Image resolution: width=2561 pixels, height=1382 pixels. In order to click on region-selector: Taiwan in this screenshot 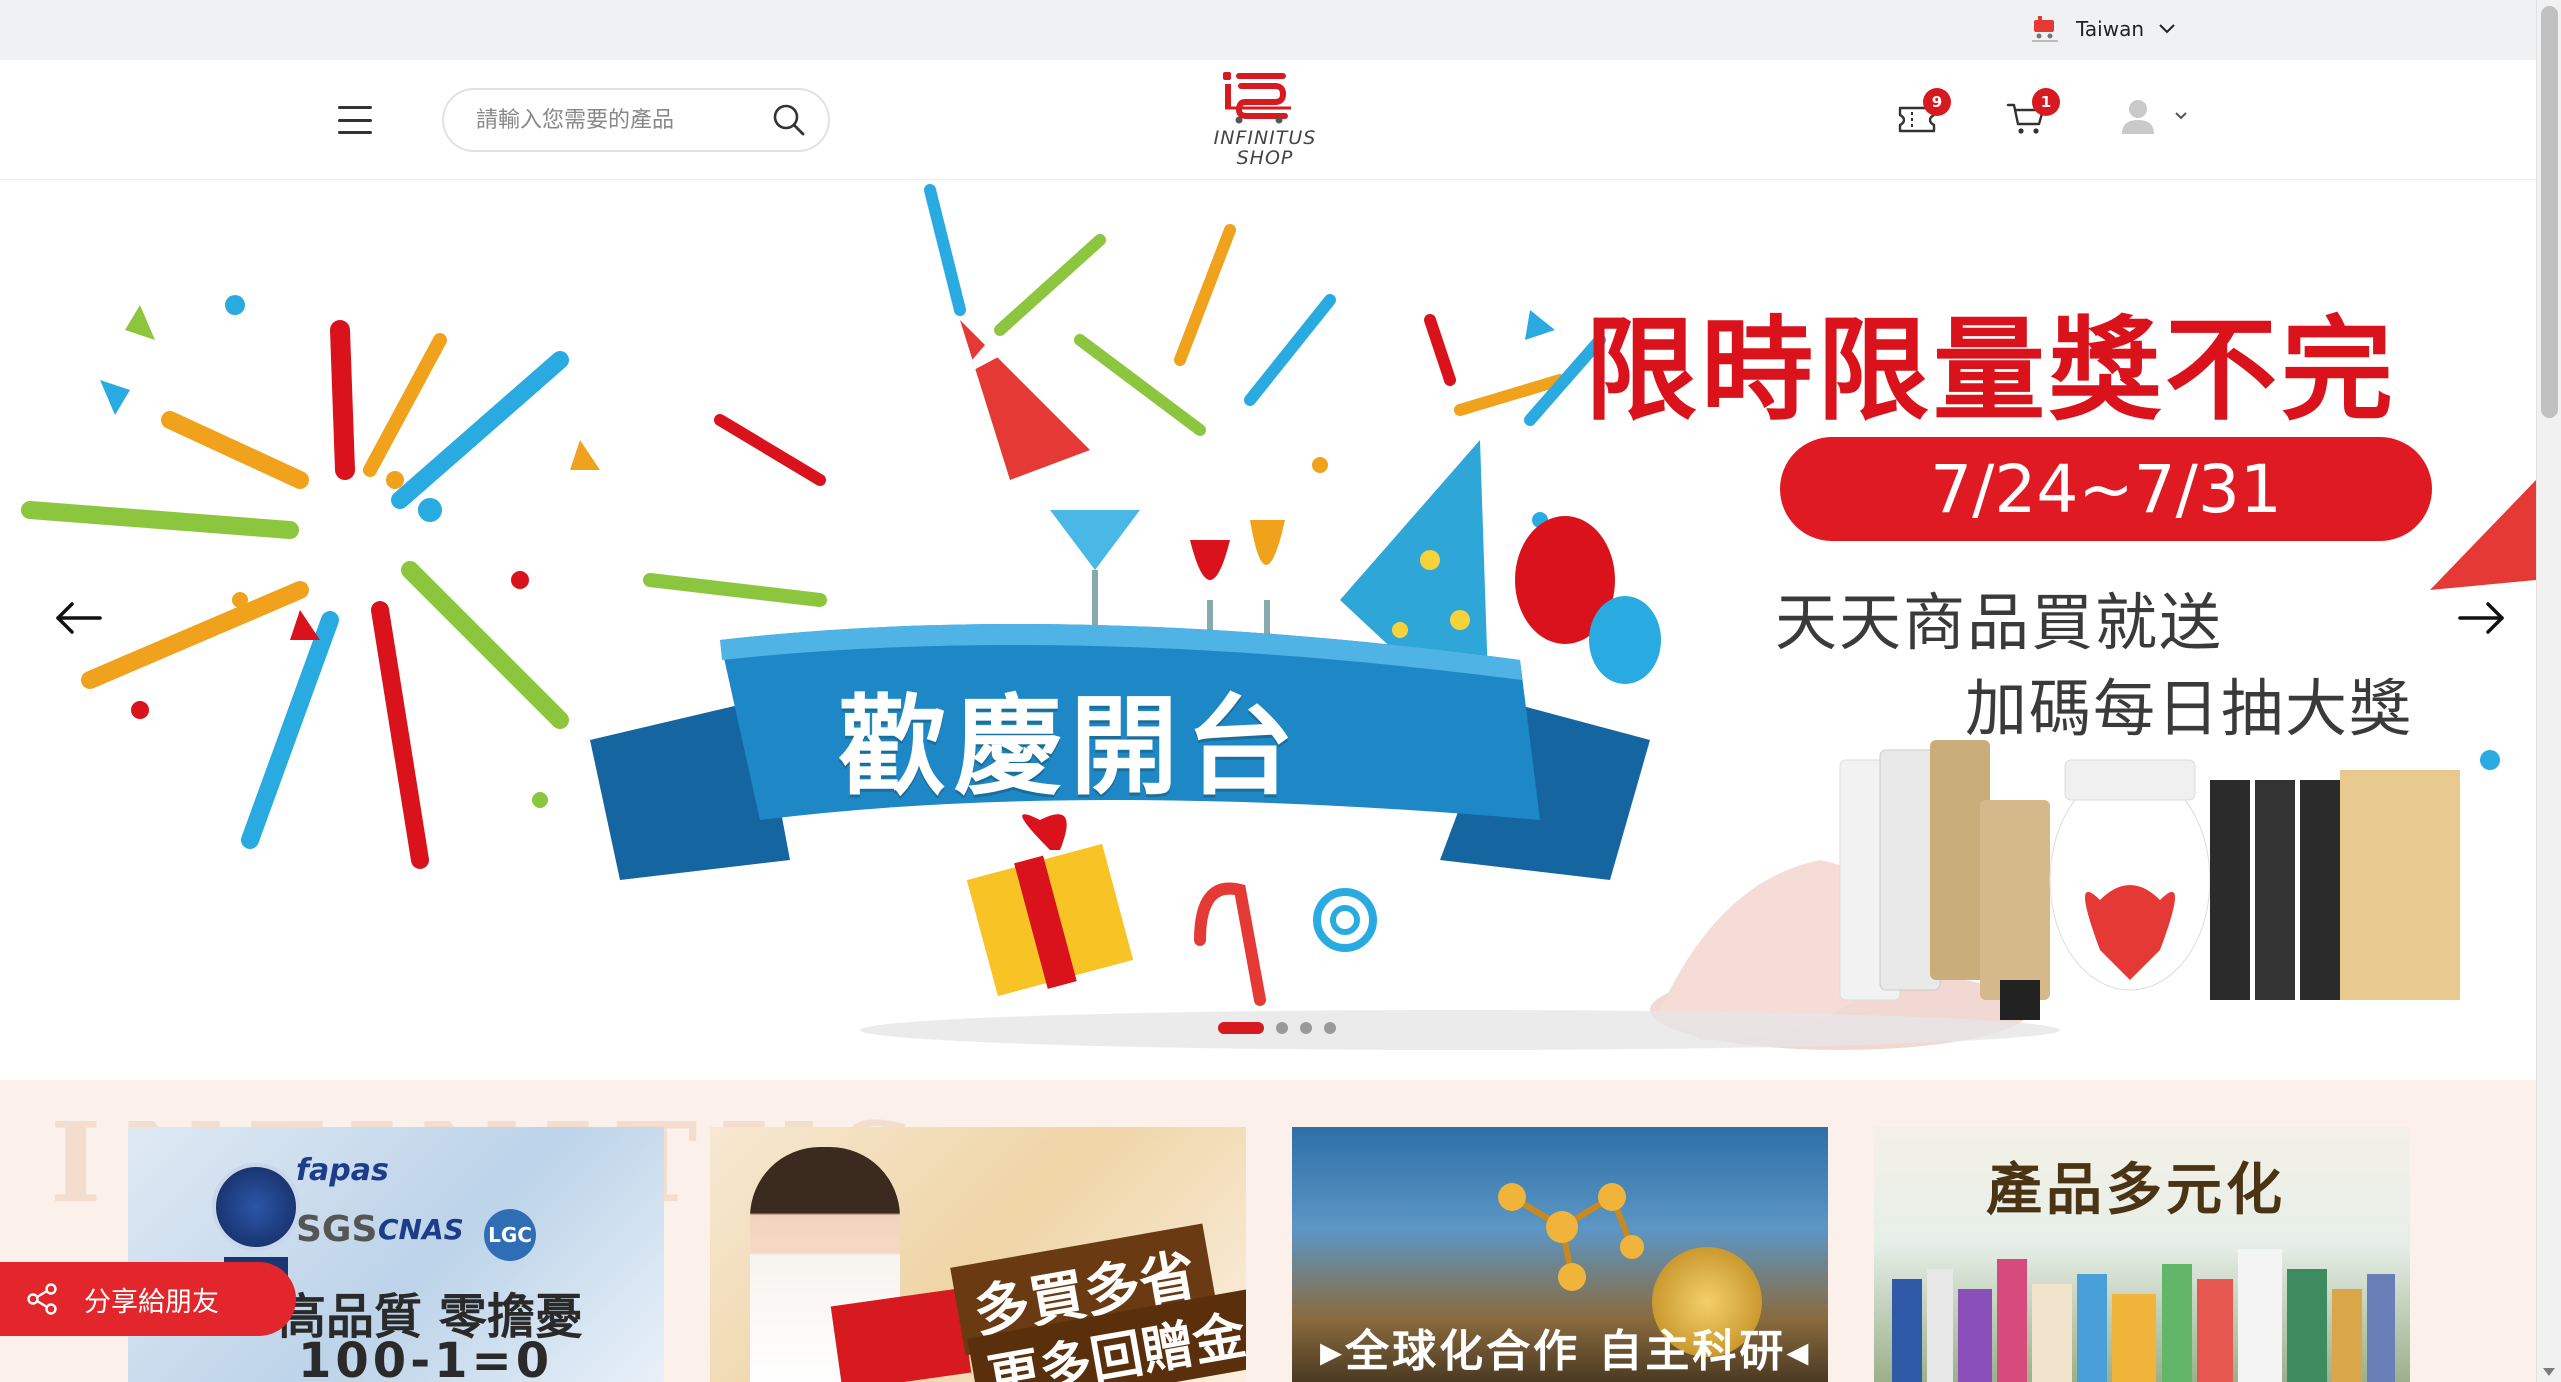, I will do `click(2102, 29)`.